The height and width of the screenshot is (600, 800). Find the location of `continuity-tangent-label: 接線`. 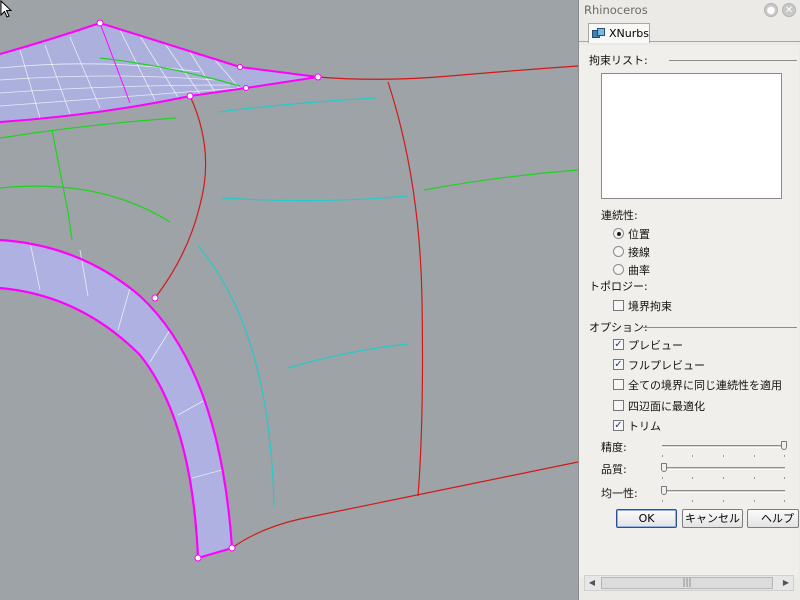

continuity-tangent-label: 接線 is located at coordinates (639, 252).